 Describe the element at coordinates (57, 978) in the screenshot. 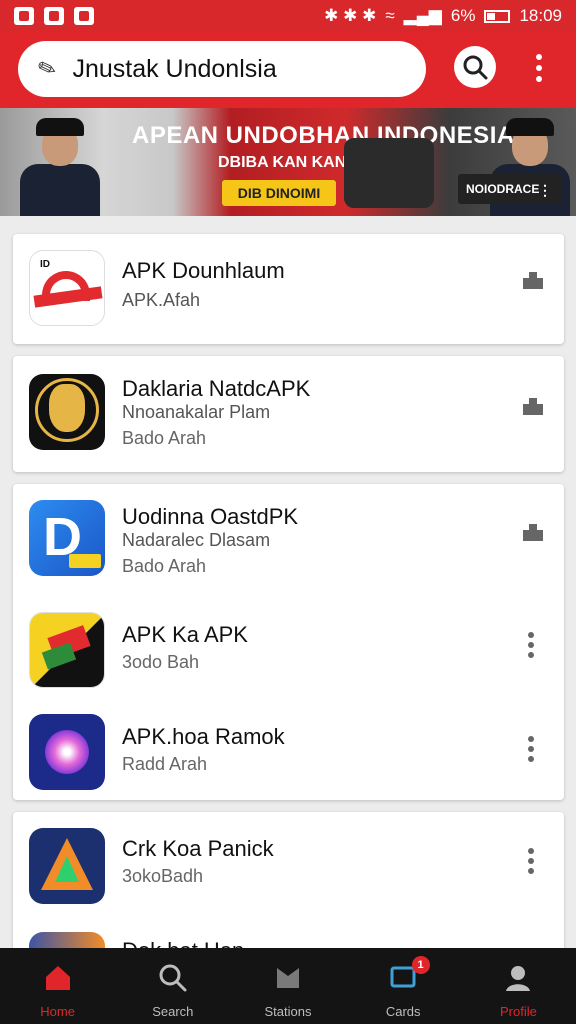

I see `home-icon` at that location.